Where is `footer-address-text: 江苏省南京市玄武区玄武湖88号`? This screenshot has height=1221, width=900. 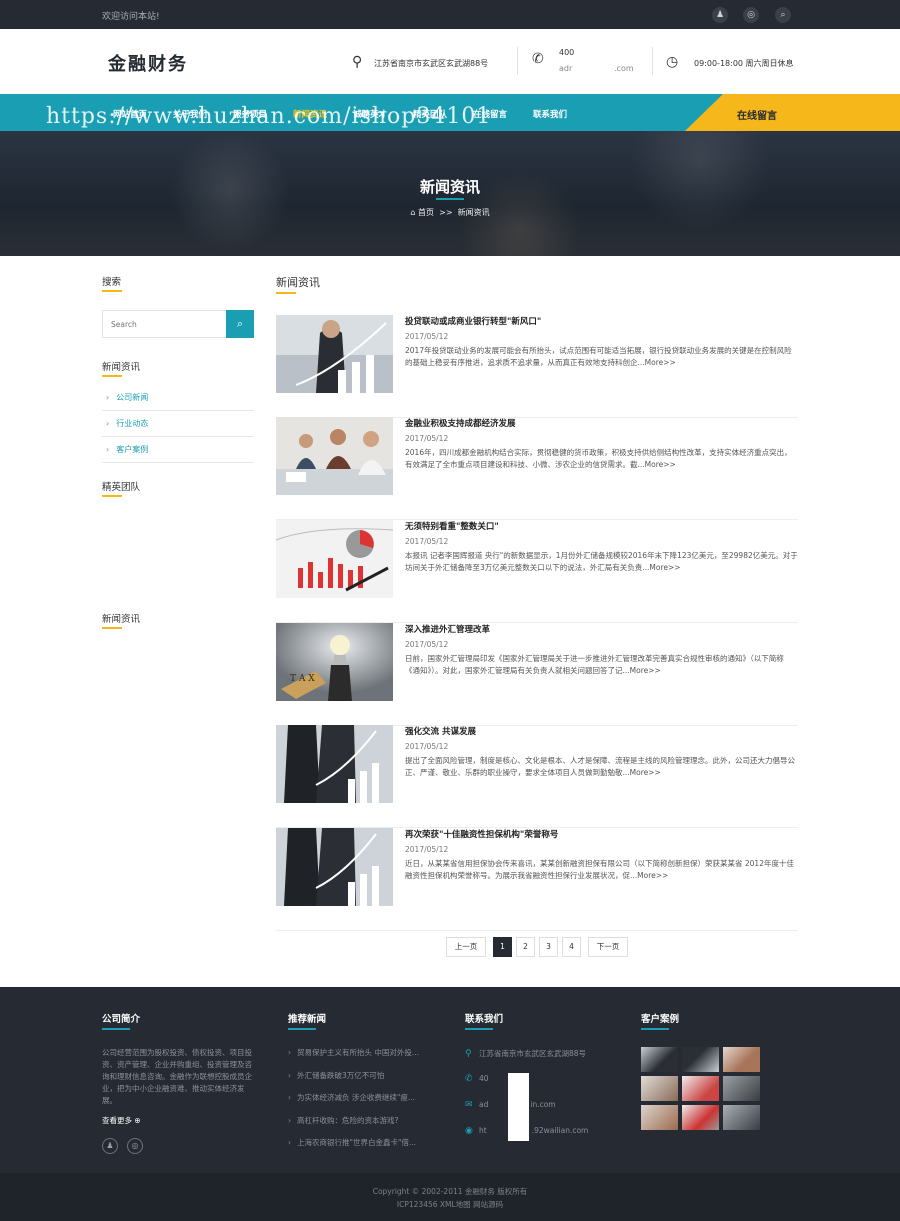 footer-address-text: 江苏省南京市玄武区玄武湖88号 is located at coordinates (533, 1053).